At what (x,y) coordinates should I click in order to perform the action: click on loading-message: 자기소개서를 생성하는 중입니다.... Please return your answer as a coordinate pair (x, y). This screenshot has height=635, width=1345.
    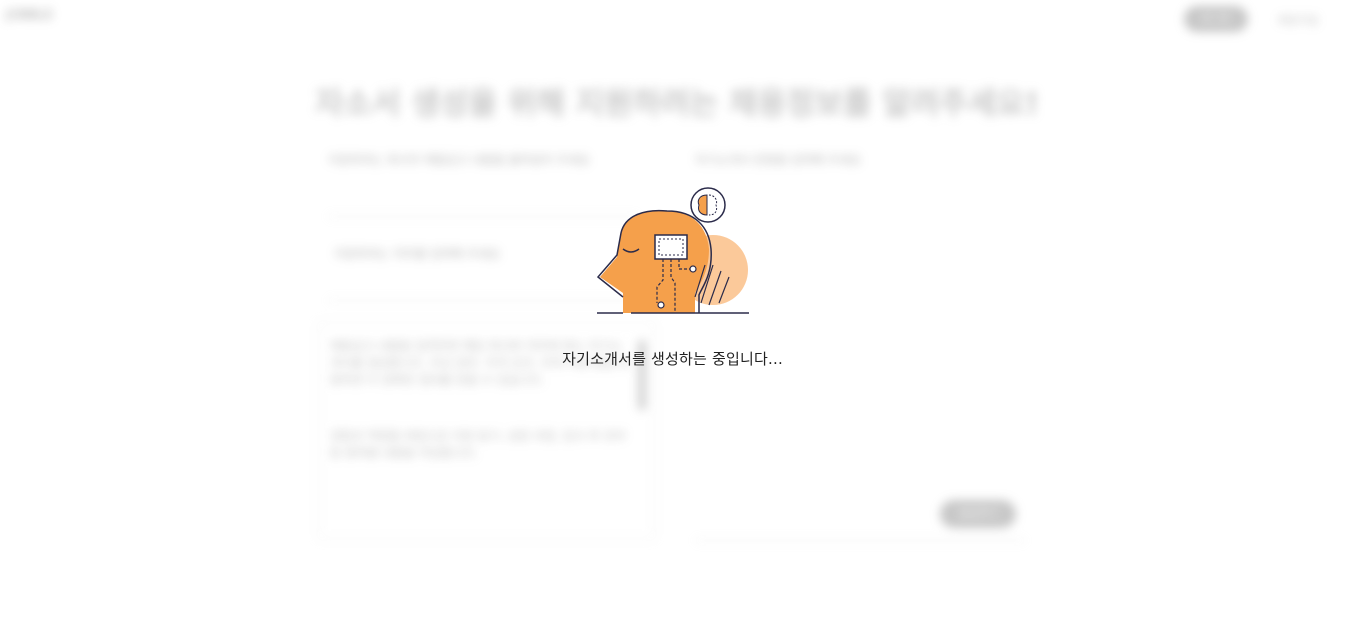
    Looking at the image, I should click on (672, 359).